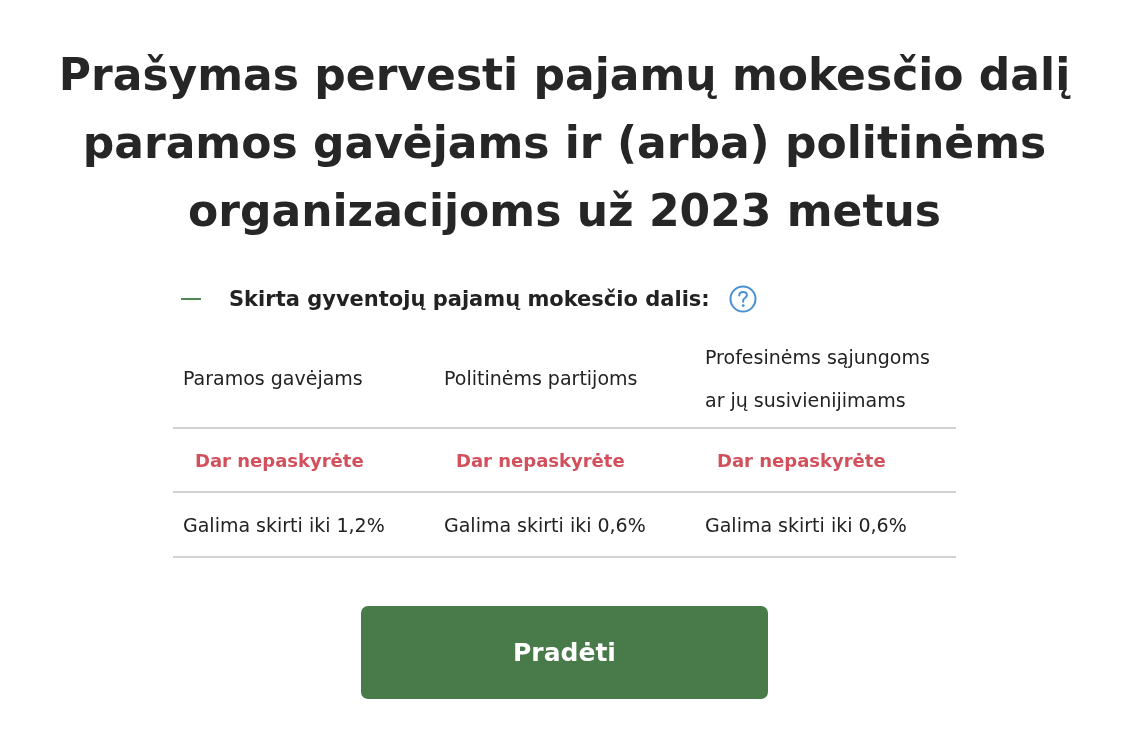  What do you see at coordinates (564, 652) in the screenshot?
I see `start-button: Pradėti` at bounding box center [564, 652].